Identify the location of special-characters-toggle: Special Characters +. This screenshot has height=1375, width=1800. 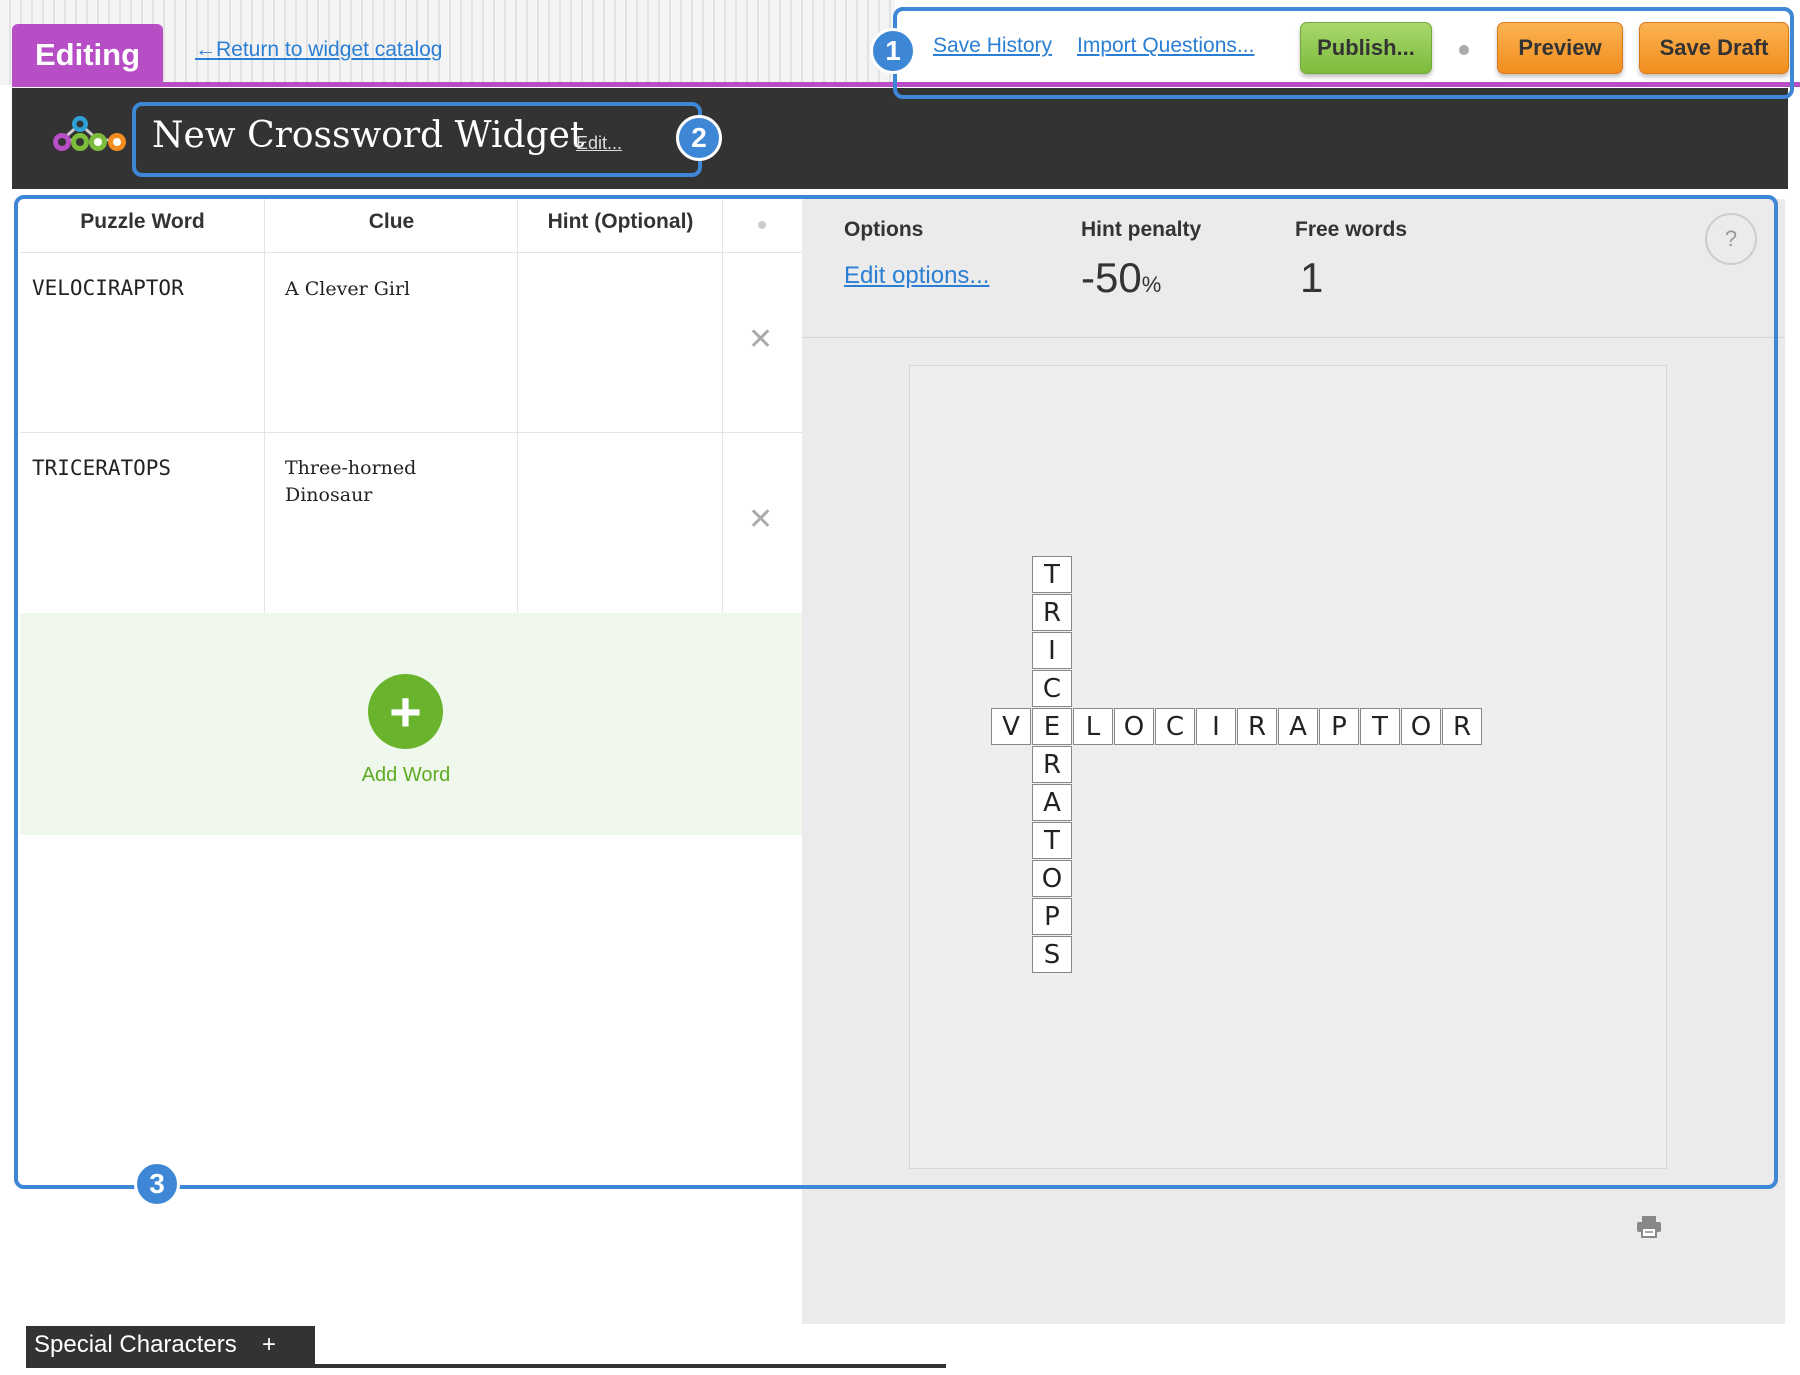
(170, 1346).